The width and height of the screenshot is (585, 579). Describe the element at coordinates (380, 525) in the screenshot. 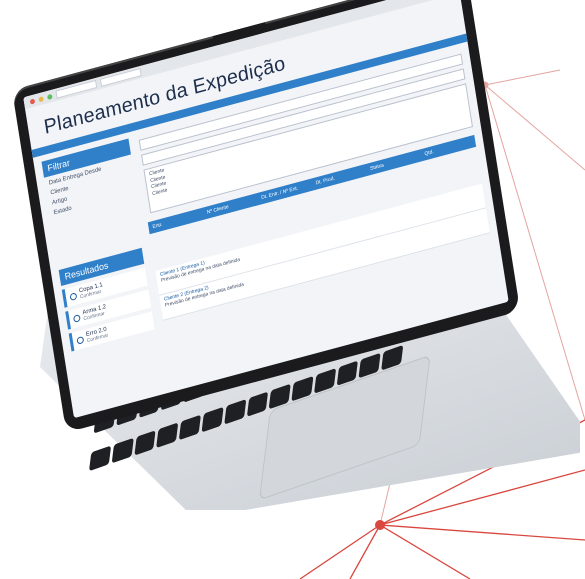

I see `network-node` at that location.